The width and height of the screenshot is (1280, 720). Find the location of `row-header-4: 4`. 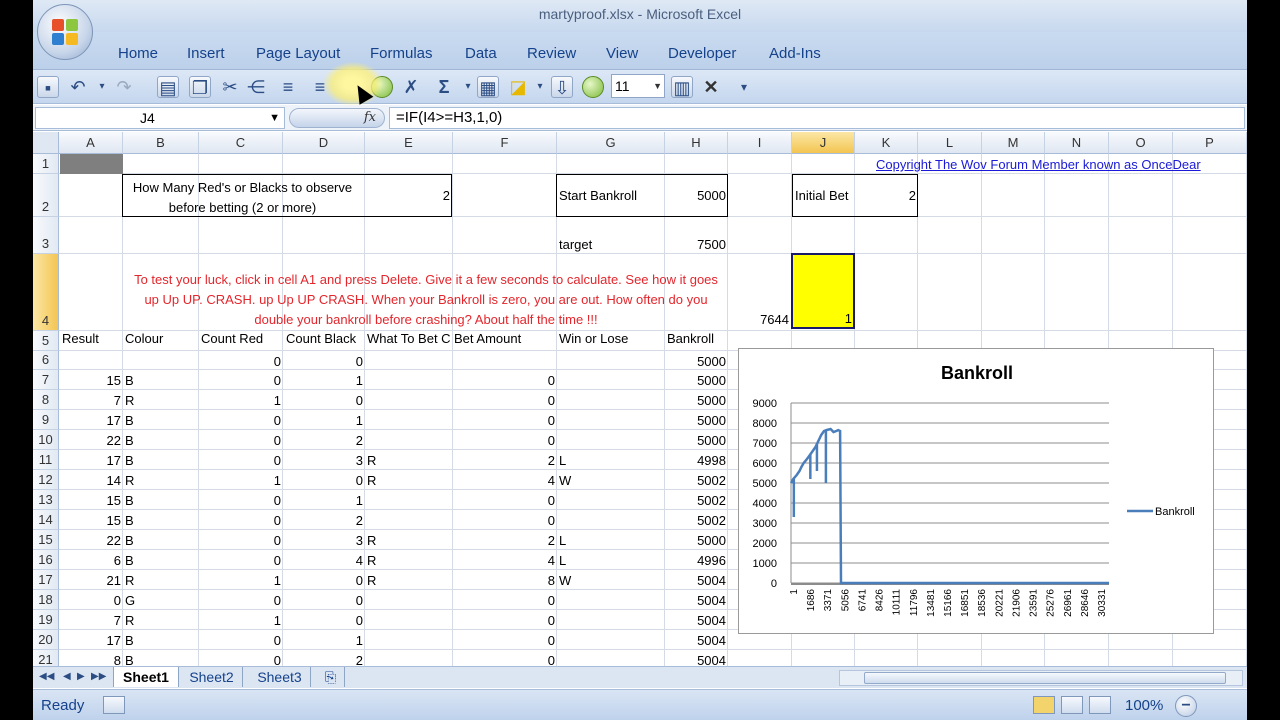

row-header-4: 4 is located at coordinates (46, 292).